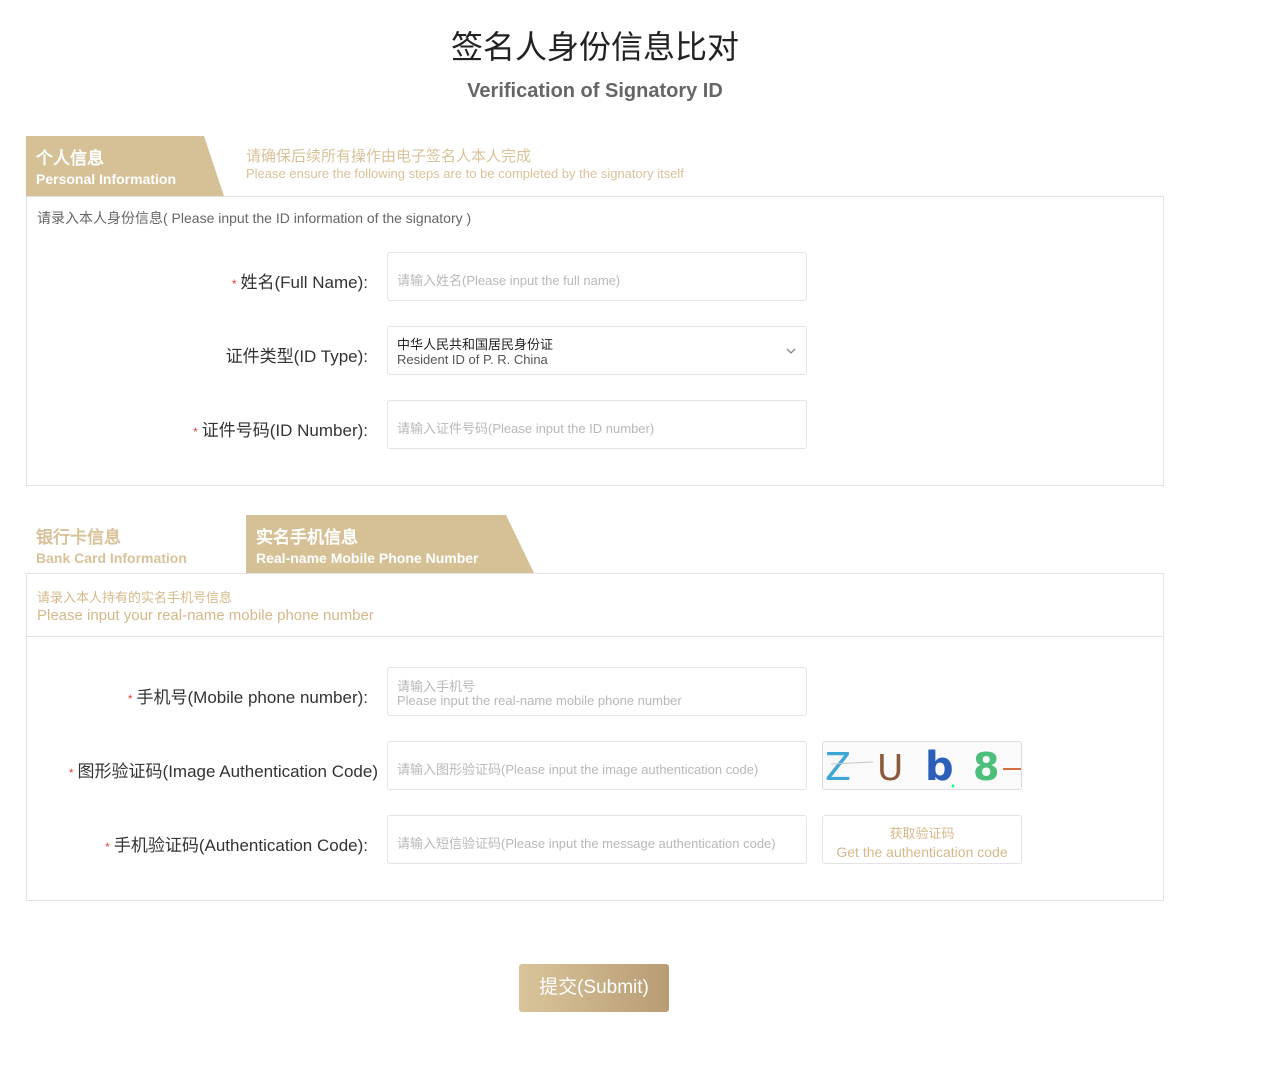 This screenshot has height=1083, width=1284. Describe the element at coordinates (939, 766) in the screenshot. I see `captcha-char-3: b` at that location.